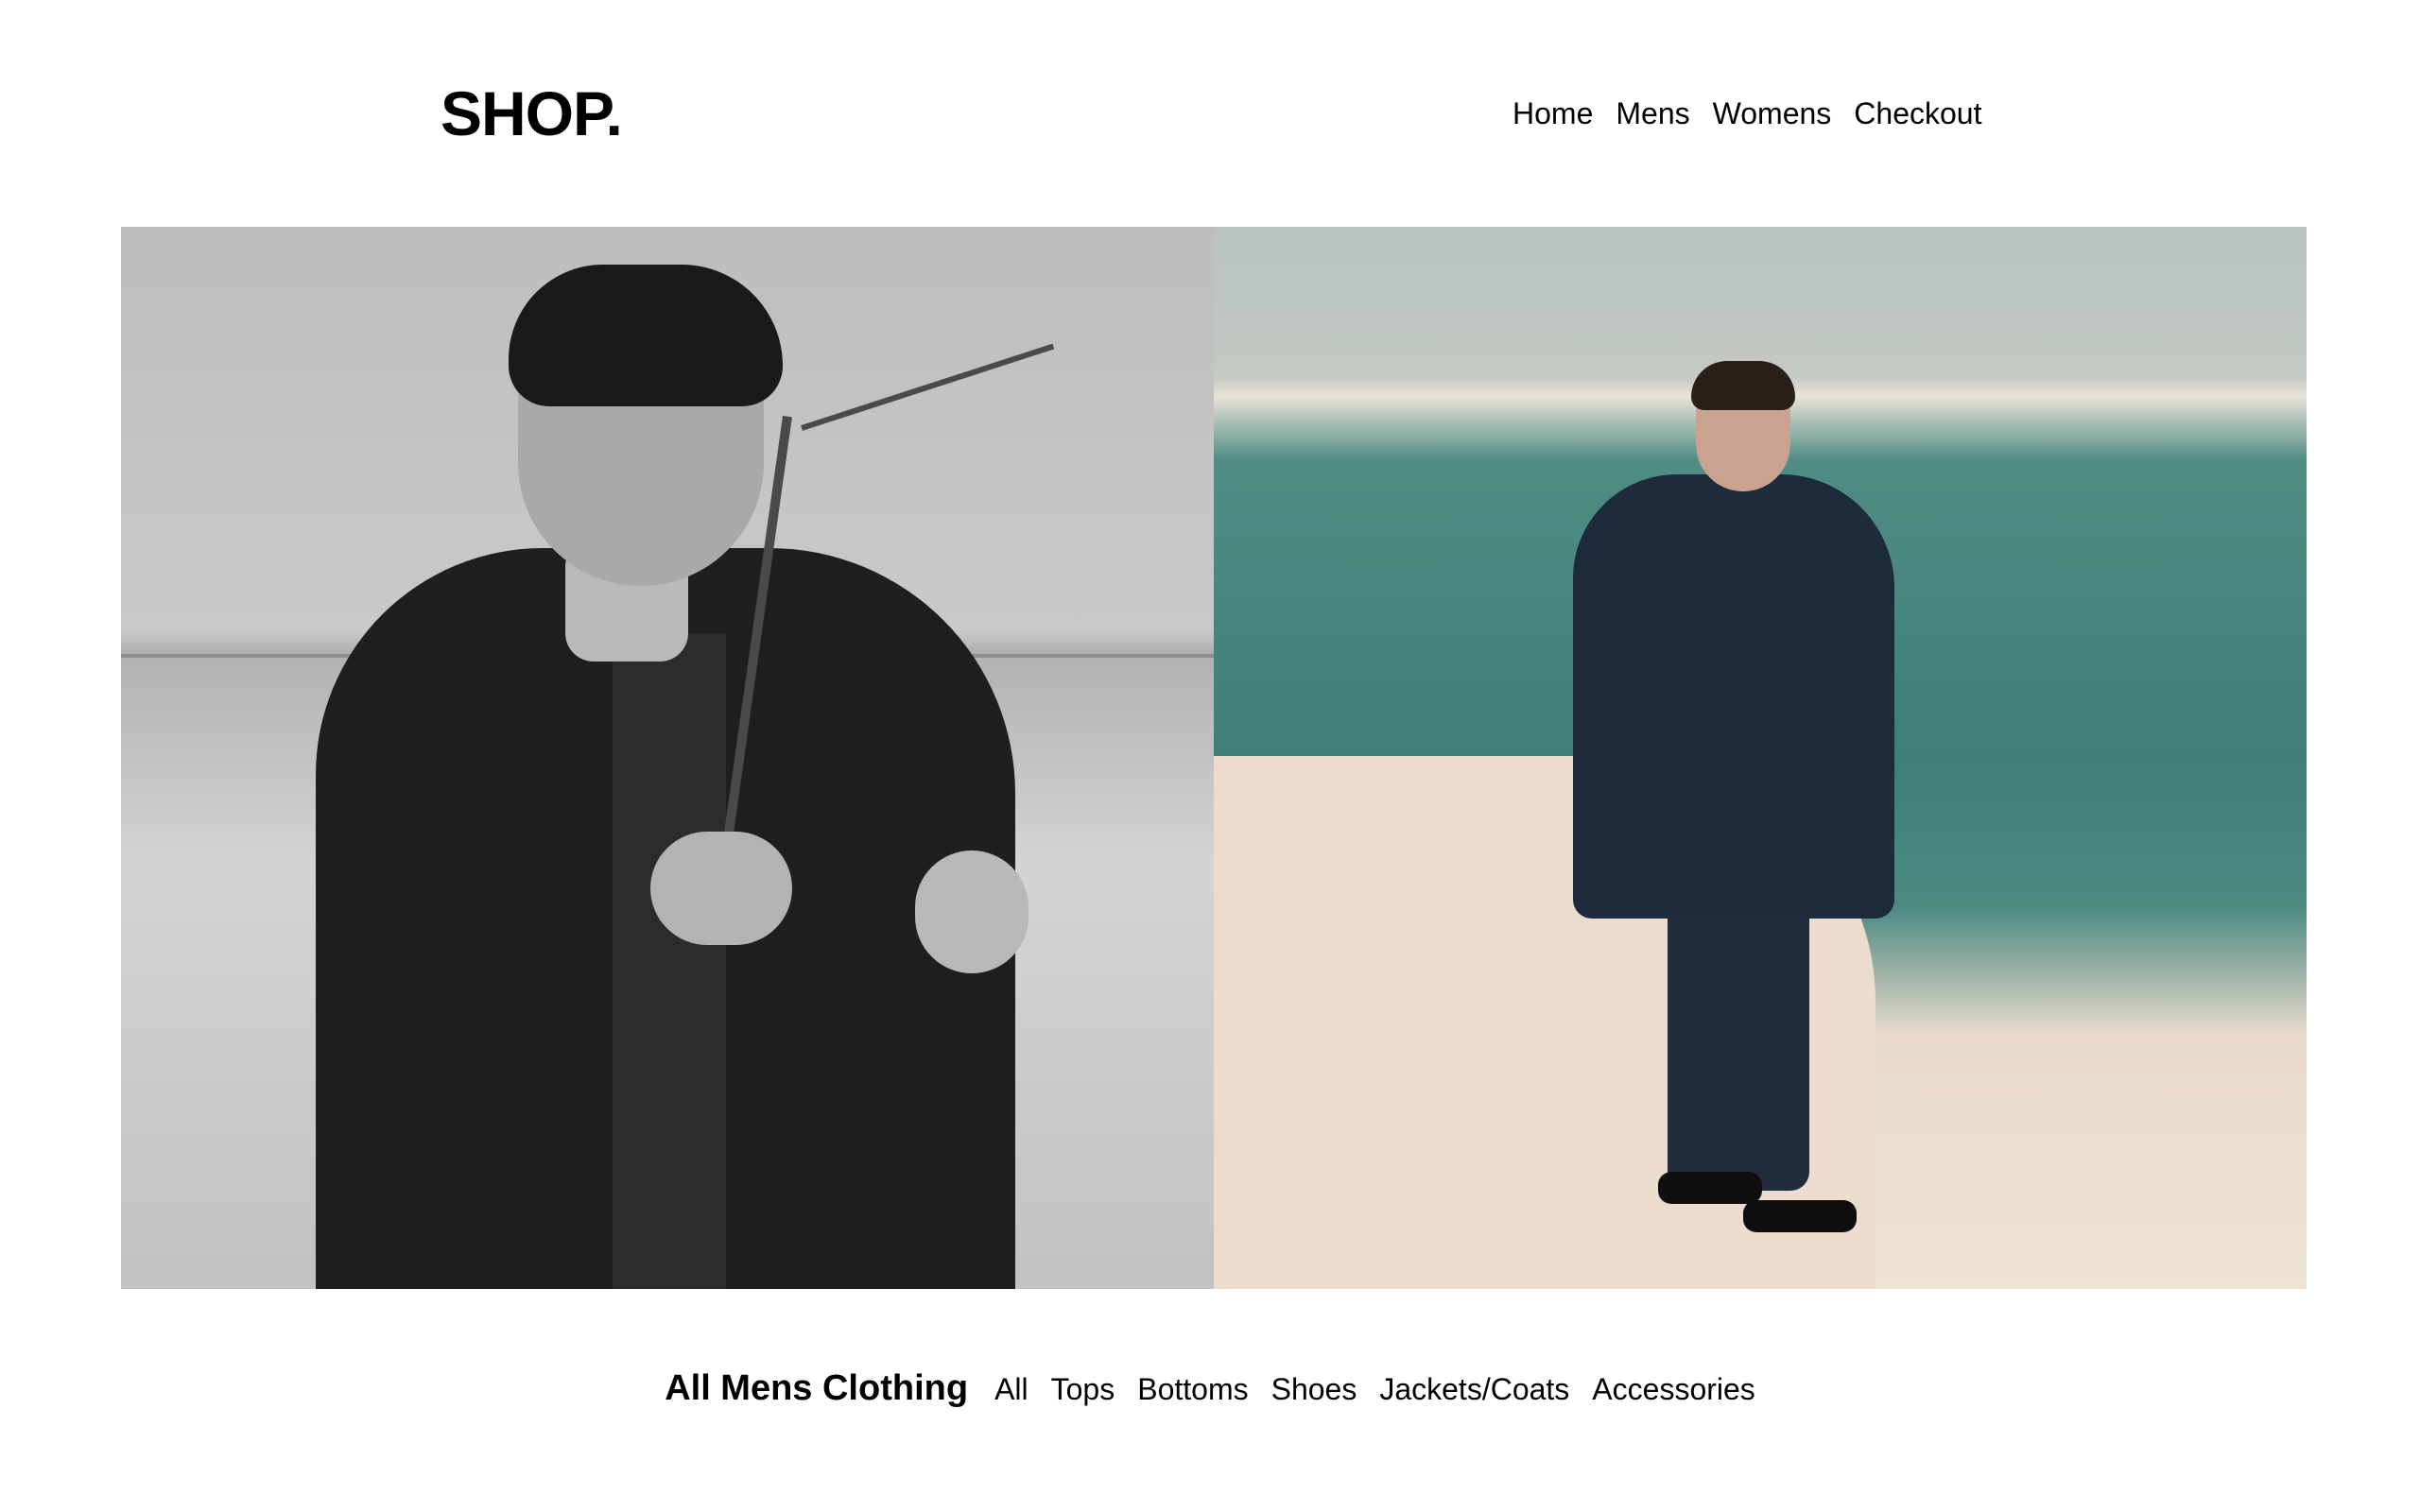 The height and width of the screenshot is (1512, 2420). What do you see at coordinates (1192, 1389) in the screenshot?
I see `category-bottoms-link: Bottoms` at bounding box center [1192, 1389].